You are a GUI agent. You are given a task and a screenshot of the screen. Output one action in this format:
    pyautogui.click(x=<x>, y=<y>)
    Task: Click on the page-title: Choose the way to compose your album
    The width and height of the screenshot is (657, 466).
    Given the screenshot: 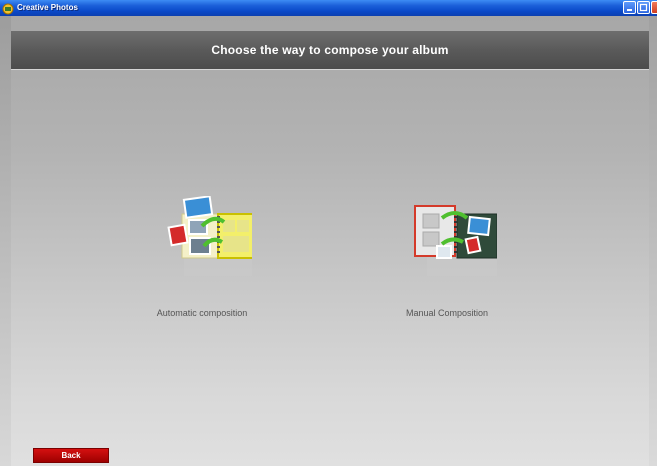 What is the action you would take?
    pyautogui.click(x=330, y=50)
    